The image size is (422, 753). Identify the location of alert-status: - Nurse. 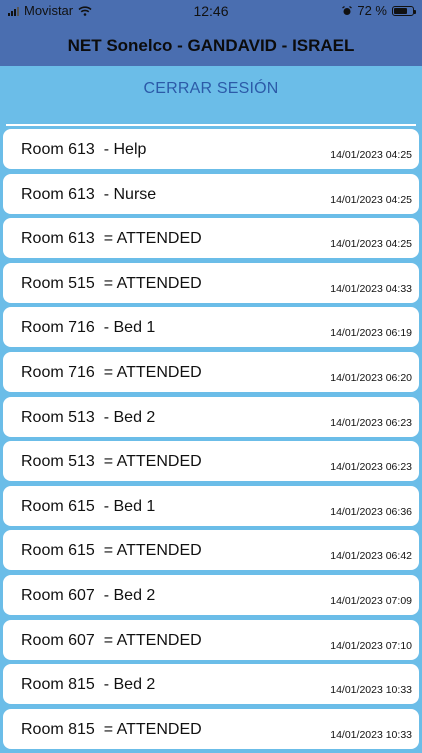
(125, 194).